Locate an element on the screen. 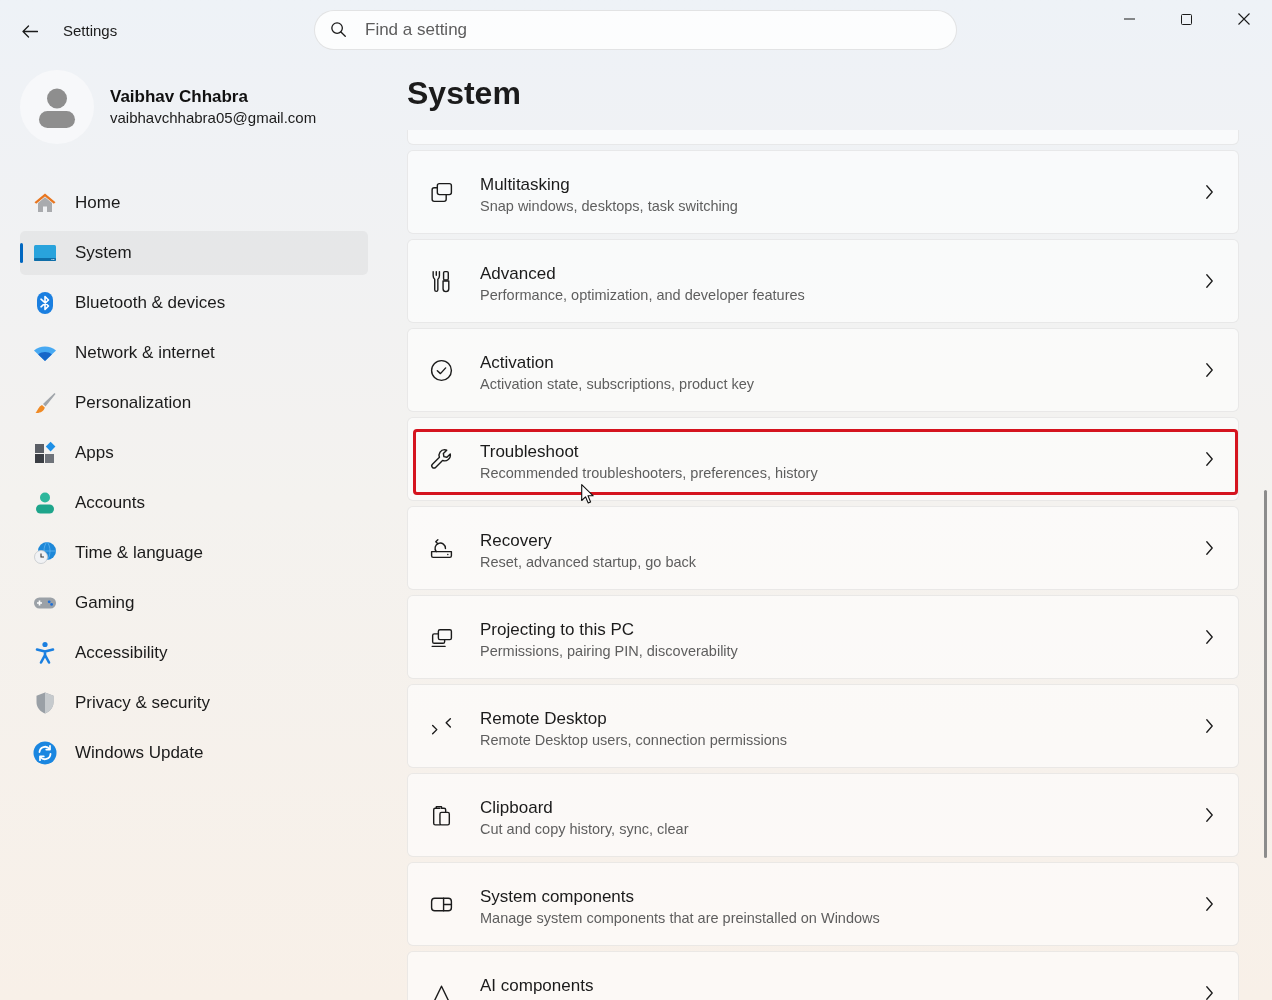 The height and width of the screenshot is (1000, 1272). user-avatar-icon is located at coordinates (57, 107).